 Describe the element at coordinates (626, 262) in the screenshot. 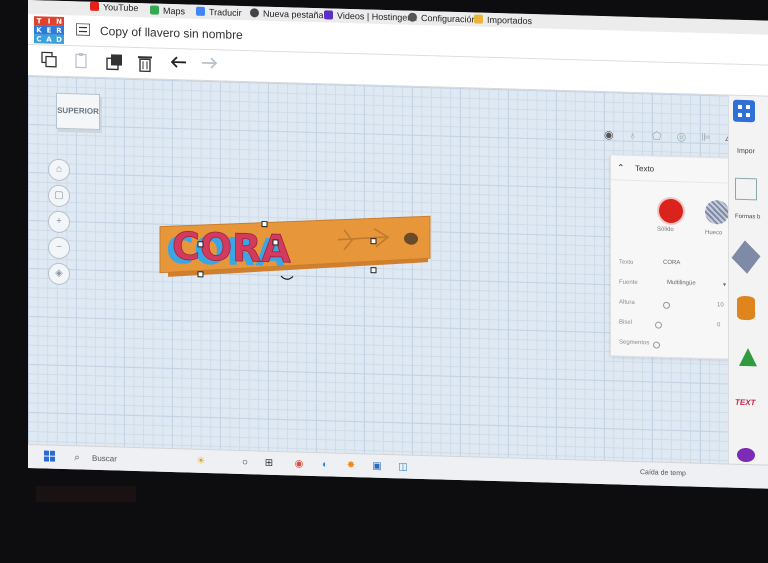

I see `field-text-label: Texto` at that location.